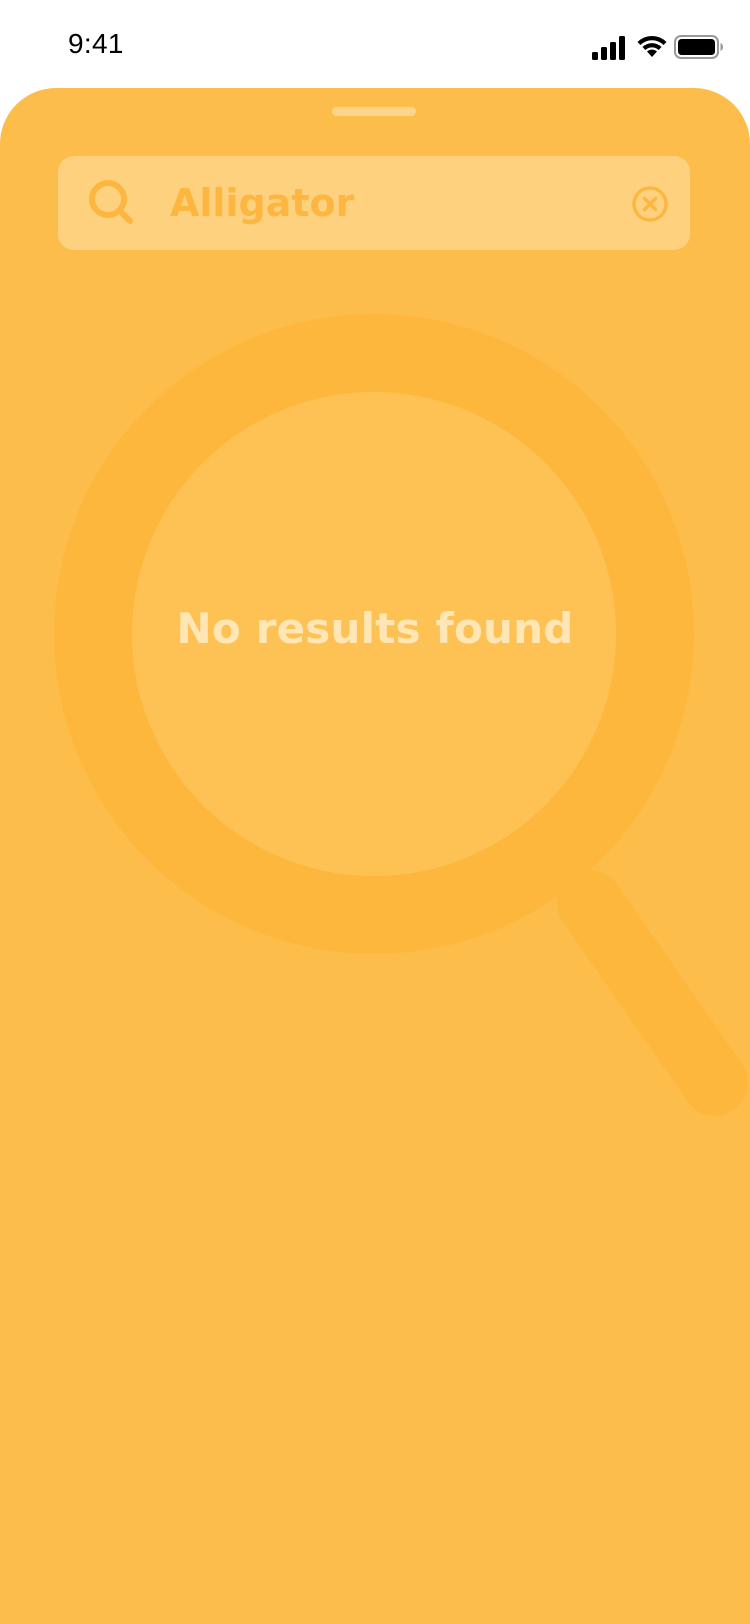 This screenshot has width=750, height=1624. I want to click on cellular-signal-icon, so click(608, 48).